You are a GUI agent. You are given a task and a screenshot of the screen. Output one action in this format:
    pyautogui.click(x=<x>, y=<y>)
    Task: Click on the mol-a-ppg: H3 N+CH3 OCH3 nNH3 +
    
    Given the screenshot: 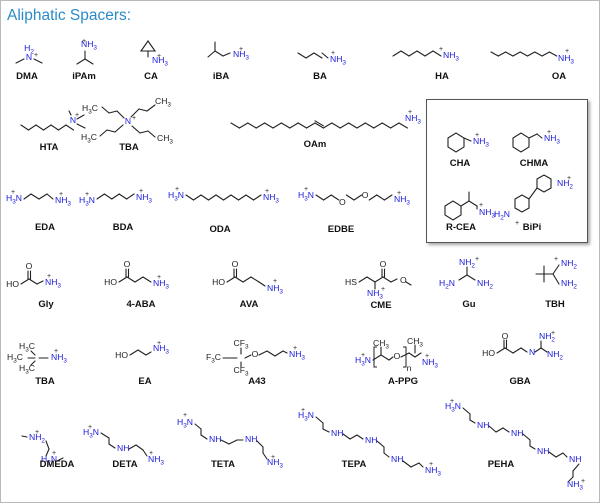 What is the action you would take?
    pyautogui.click(x=396, y=354)
    